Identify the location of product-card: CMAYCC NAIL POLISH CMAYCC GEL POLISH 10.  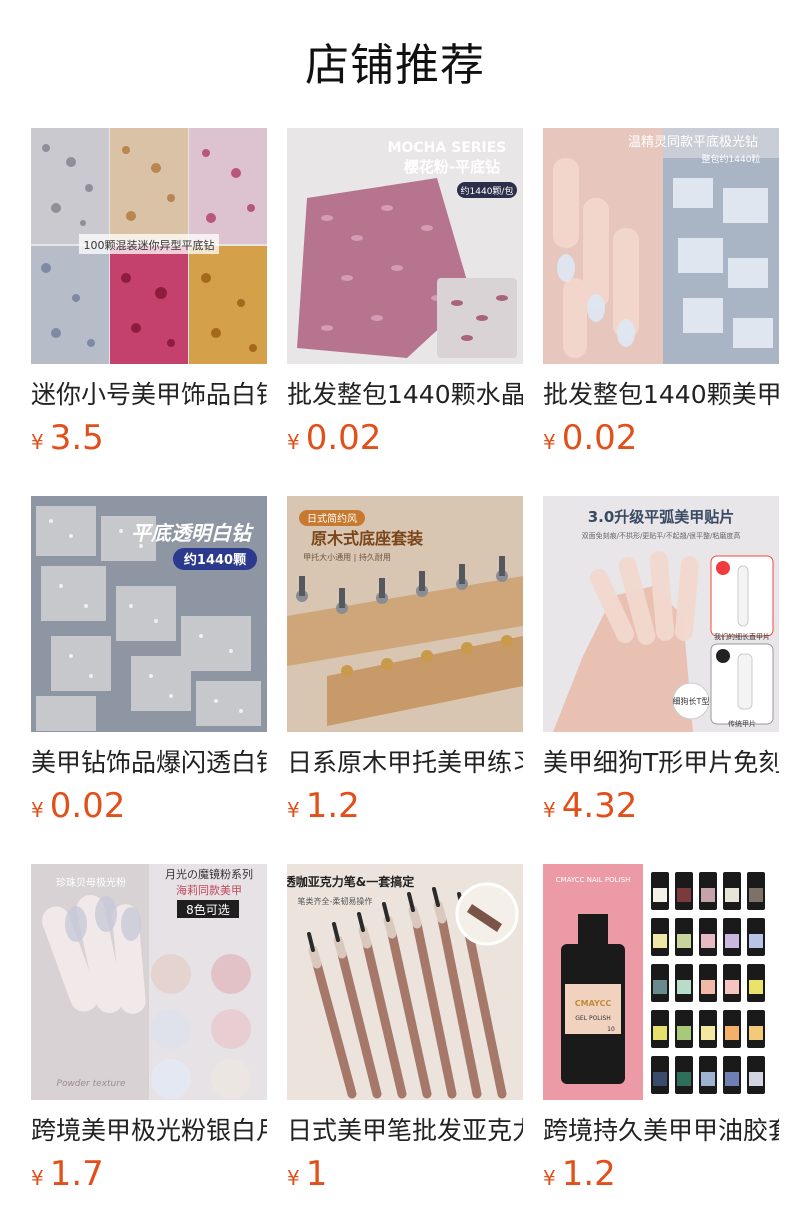
(661, 1034).